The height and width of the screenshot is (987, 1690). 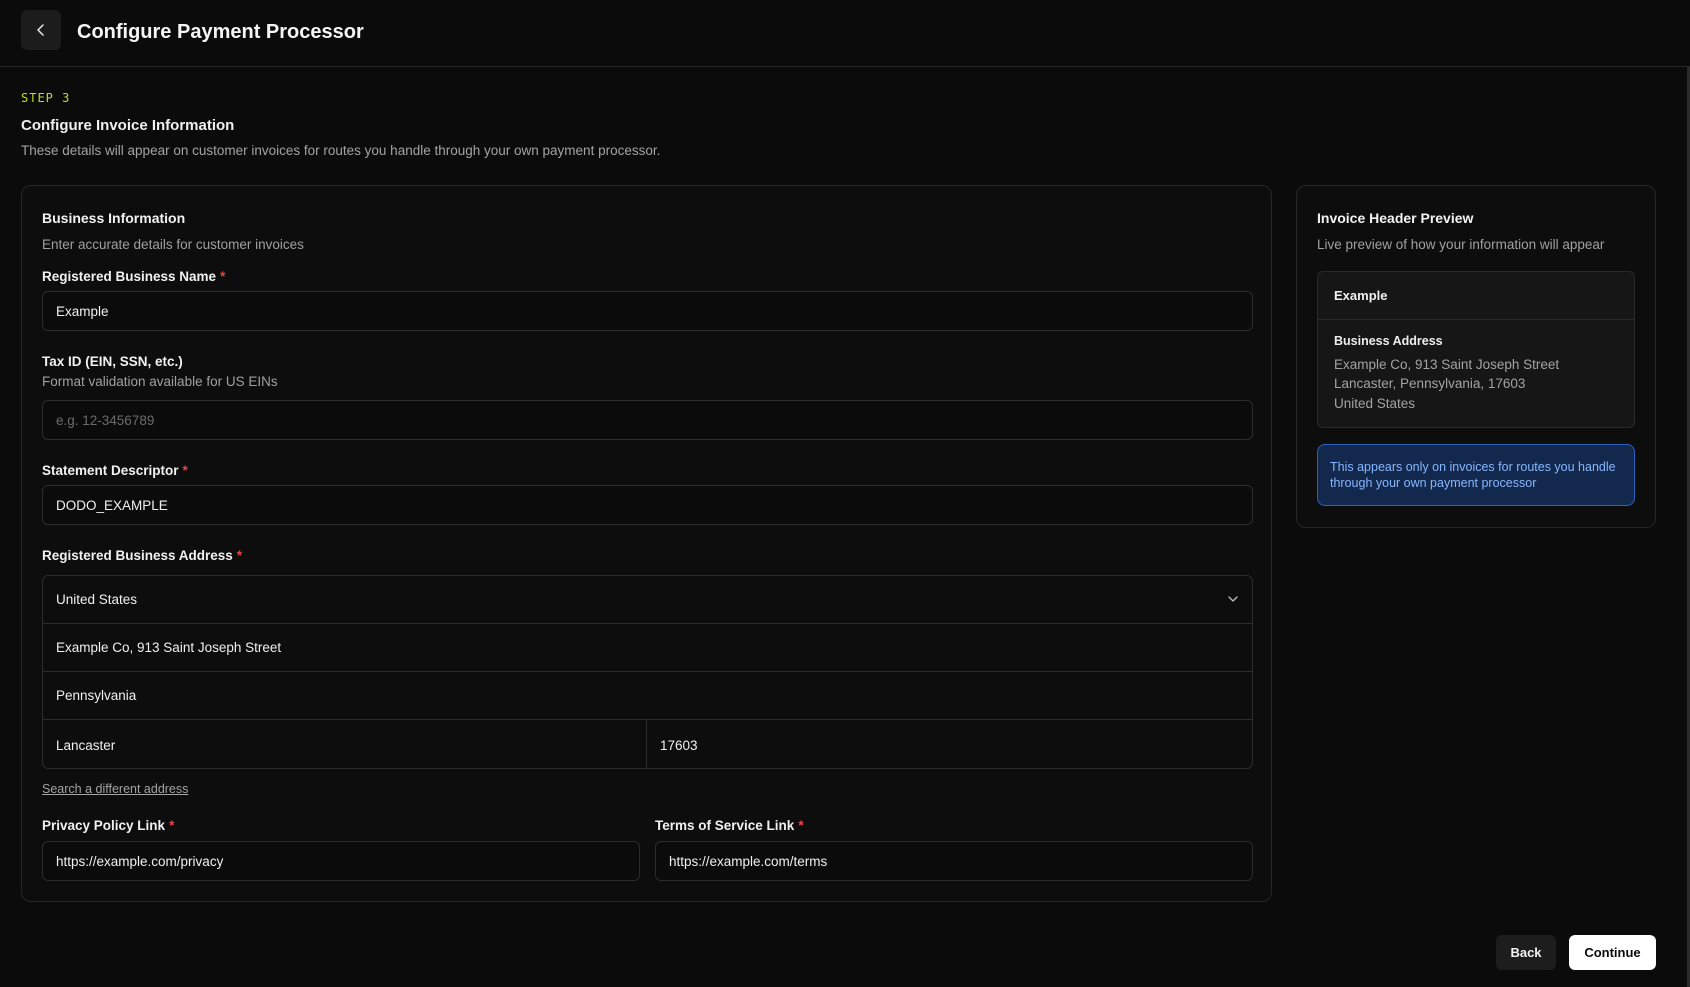 I want to click on chevron-left-icon, so click(x=40, y=30).